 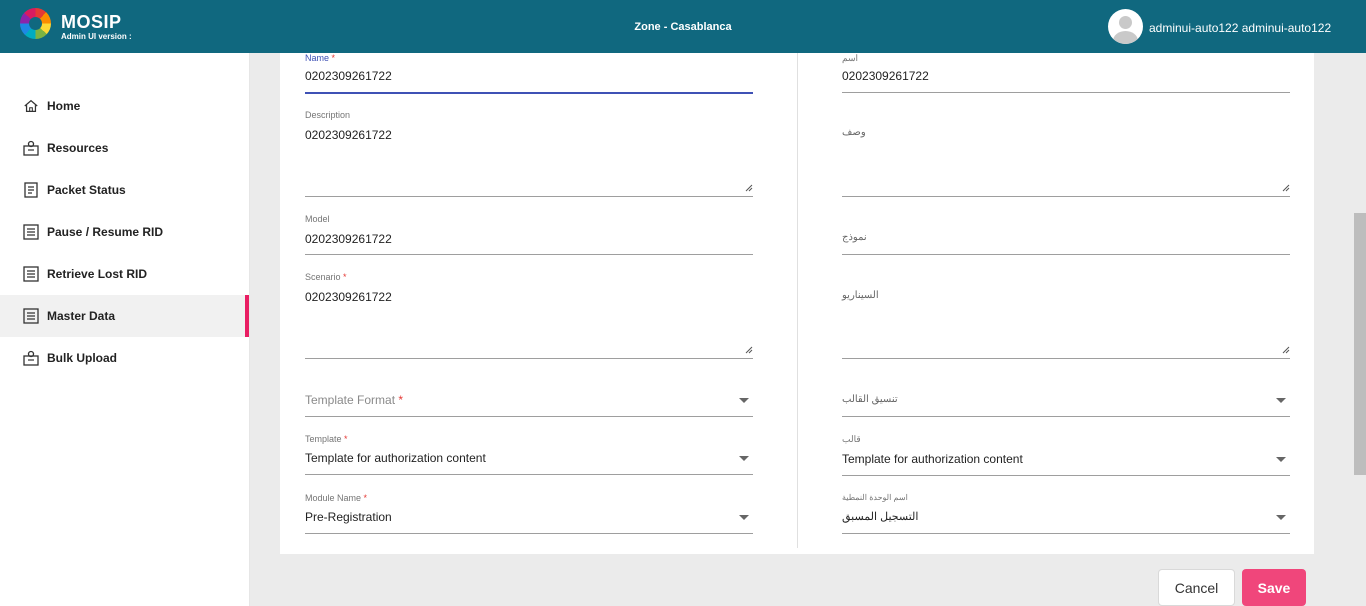 I want to click on sidebar-item-label: Packet Status, so click(x=86, y=190).